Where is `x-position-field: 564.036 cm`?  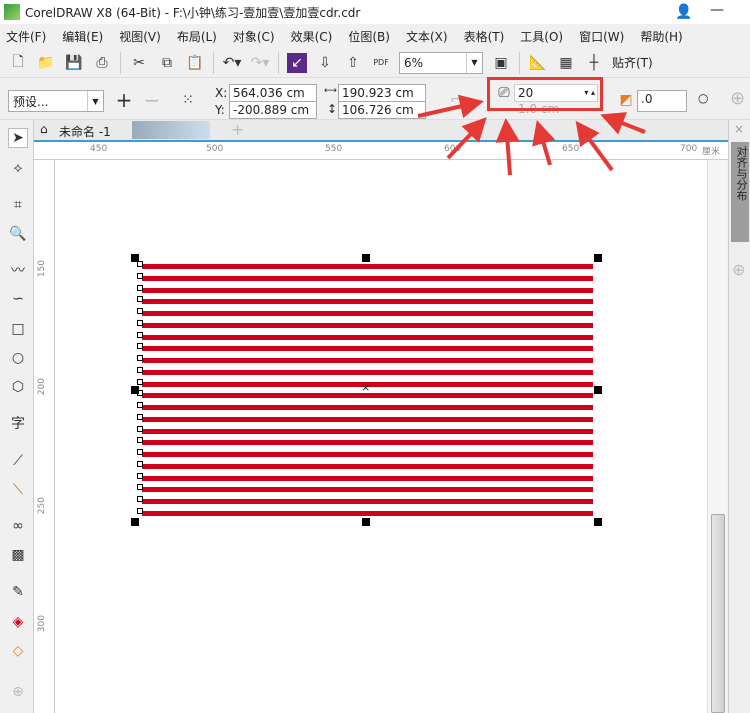
x-position-field: 564.036 cm is located at coordinates (273, 93).